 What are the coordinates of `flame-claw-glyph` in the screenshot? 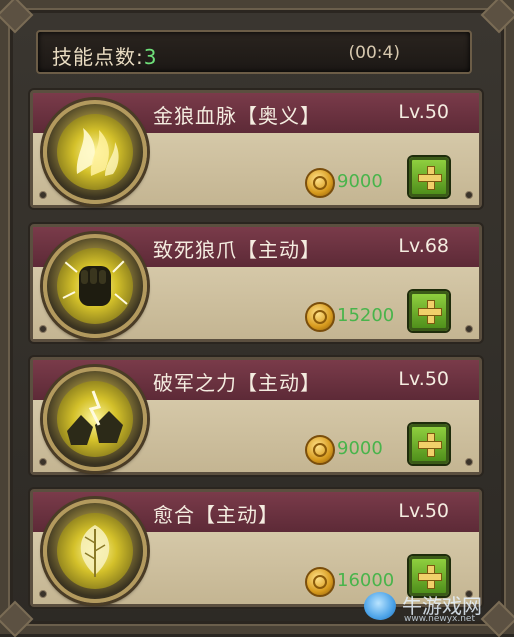 It's located at (97, 152).